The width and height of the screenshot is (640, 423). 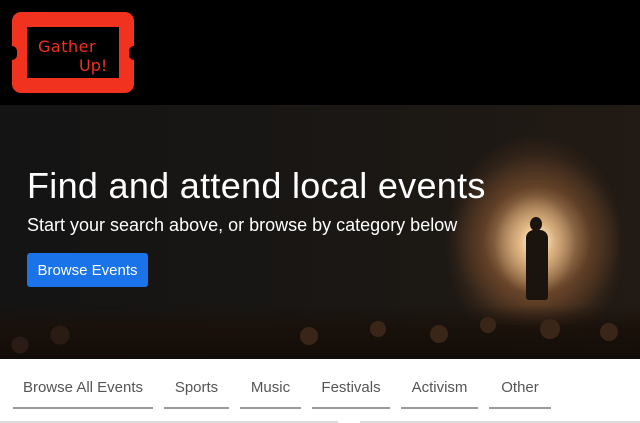 I want to click on category-sports: Sports, so click(x=196, y=394).